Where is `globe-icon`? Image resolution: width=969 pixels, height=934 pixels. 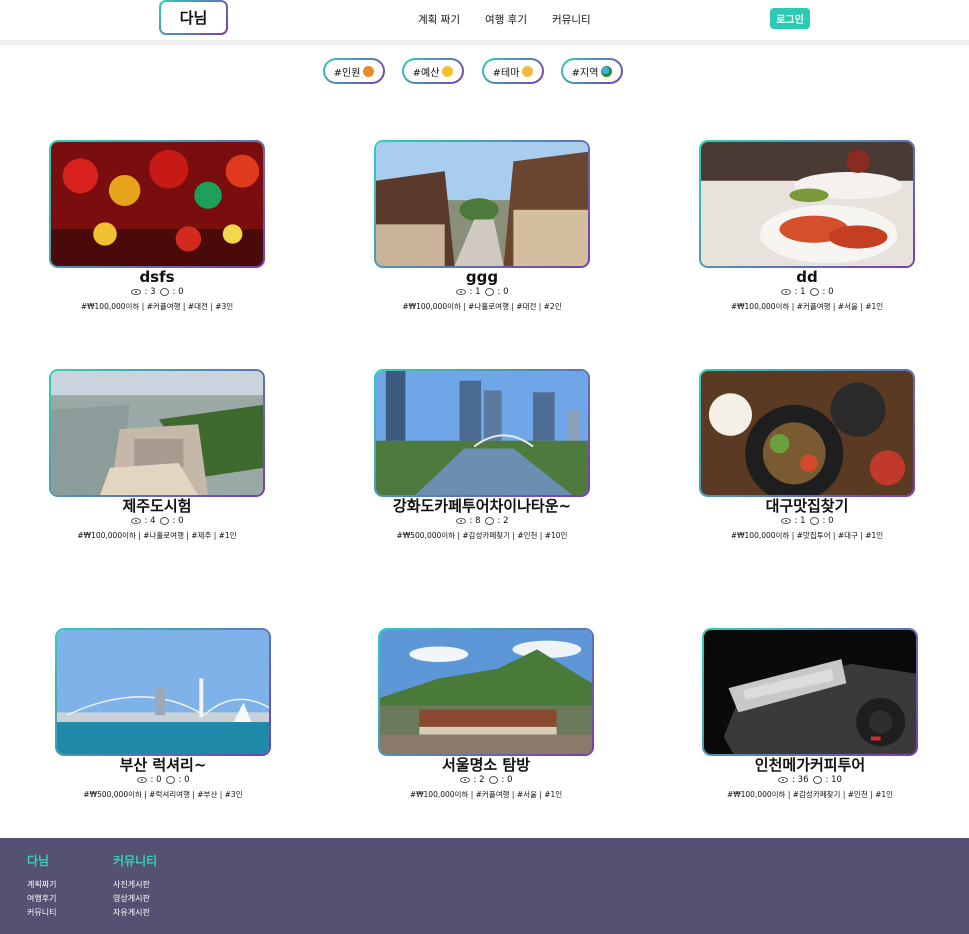
globe-icon is located at coordinates (607, 71).